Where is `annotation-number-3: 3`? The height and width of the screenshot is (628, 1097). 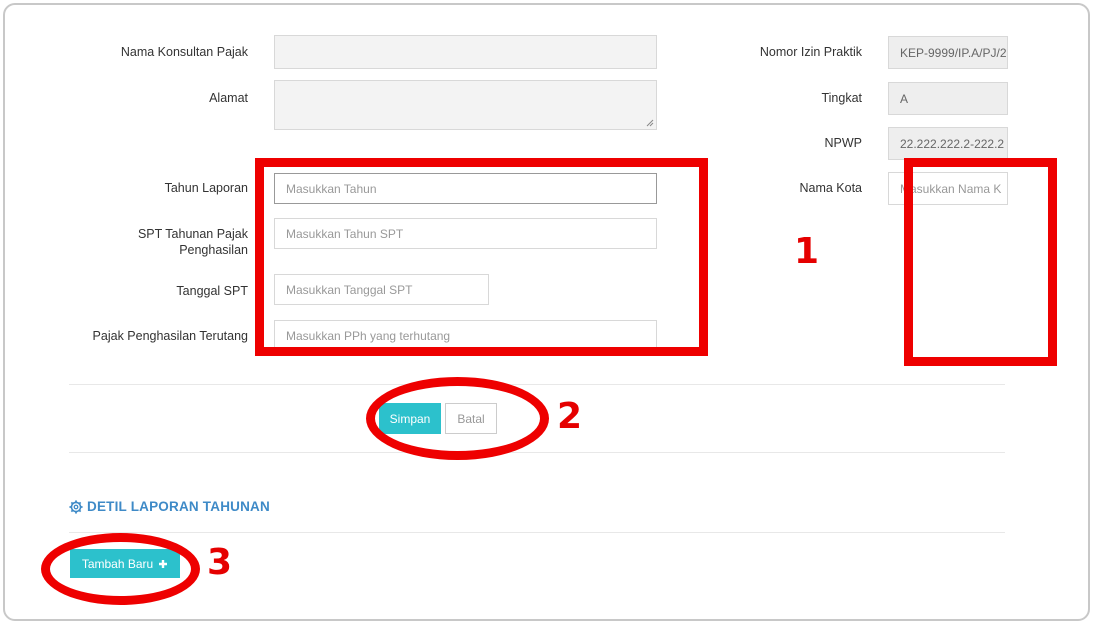 annotation-number-3: 3 is located at coordinates (220, 562).